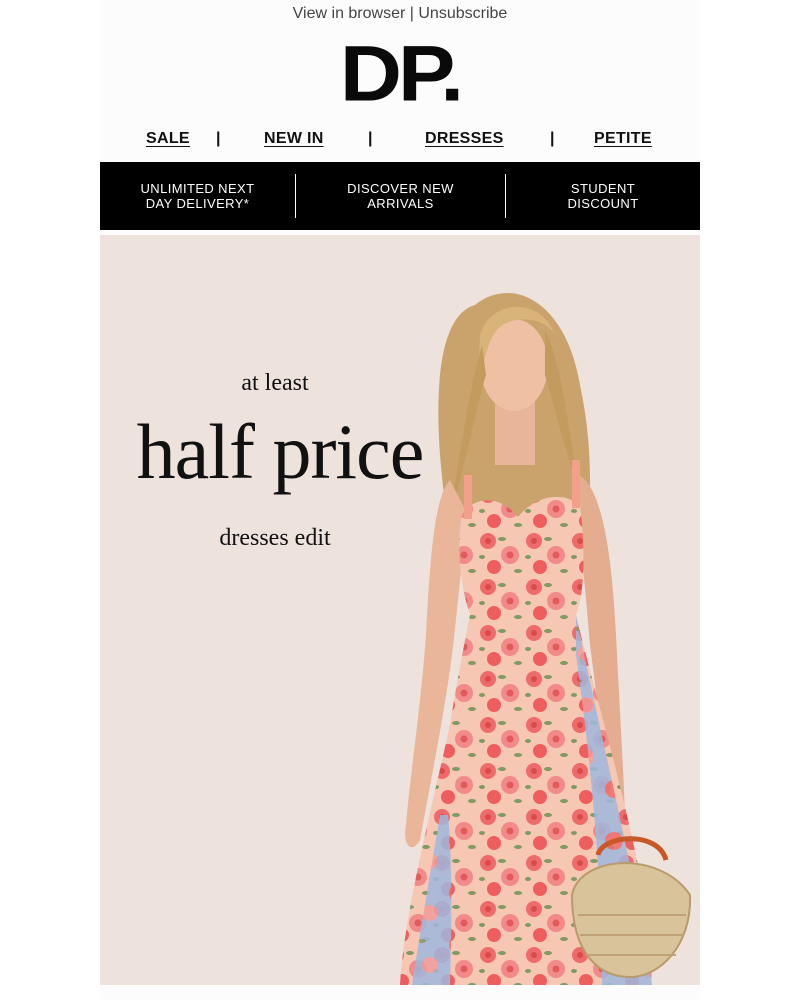 The width and height of the screenshot is (800, 1000). What do you see at coordinates (400, 203) in the screenshot?
I see `promo-arrivals-line2: ARRIVALS` at bounding box center [400, 203].